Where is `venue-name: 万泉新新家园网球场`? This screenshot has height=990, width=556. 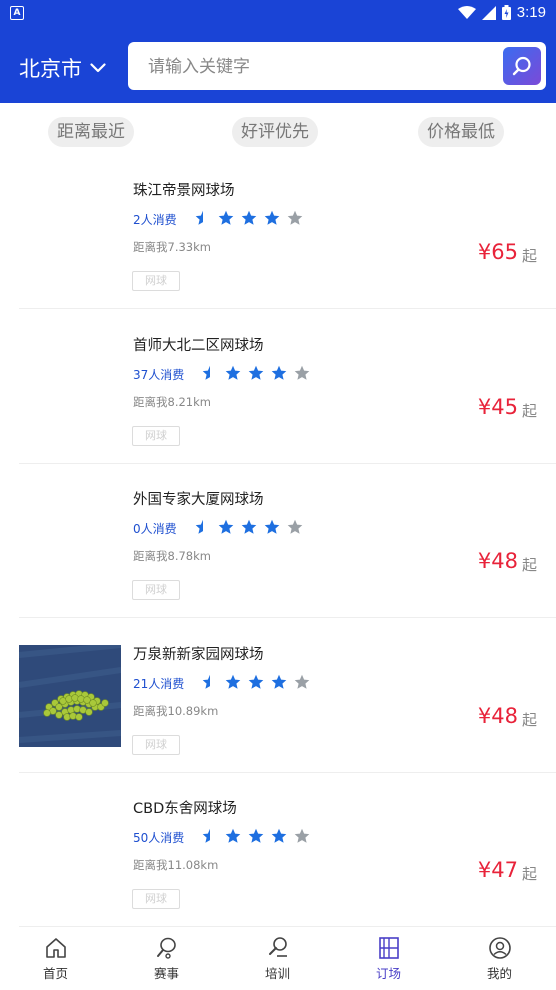
venue-name: 万泉新新家园网球场 is located at coordinates (198, 654).